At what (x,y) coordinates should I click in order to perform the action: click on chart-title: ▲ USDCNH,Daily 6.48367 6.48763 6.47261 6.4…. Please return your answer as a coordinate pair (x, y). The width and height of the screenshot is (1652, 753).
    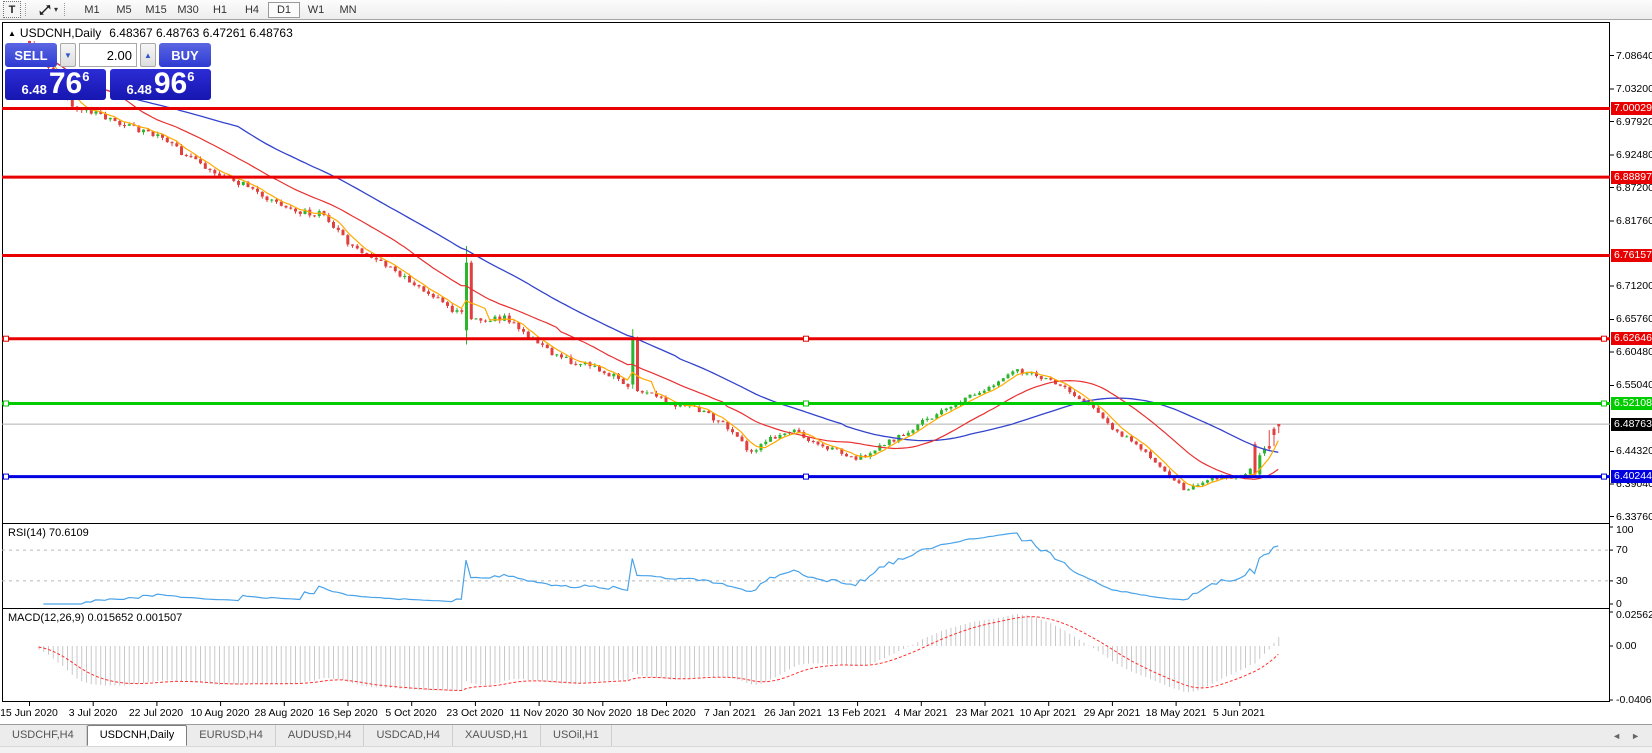
    Looking at the image, I should click on (150, 33).